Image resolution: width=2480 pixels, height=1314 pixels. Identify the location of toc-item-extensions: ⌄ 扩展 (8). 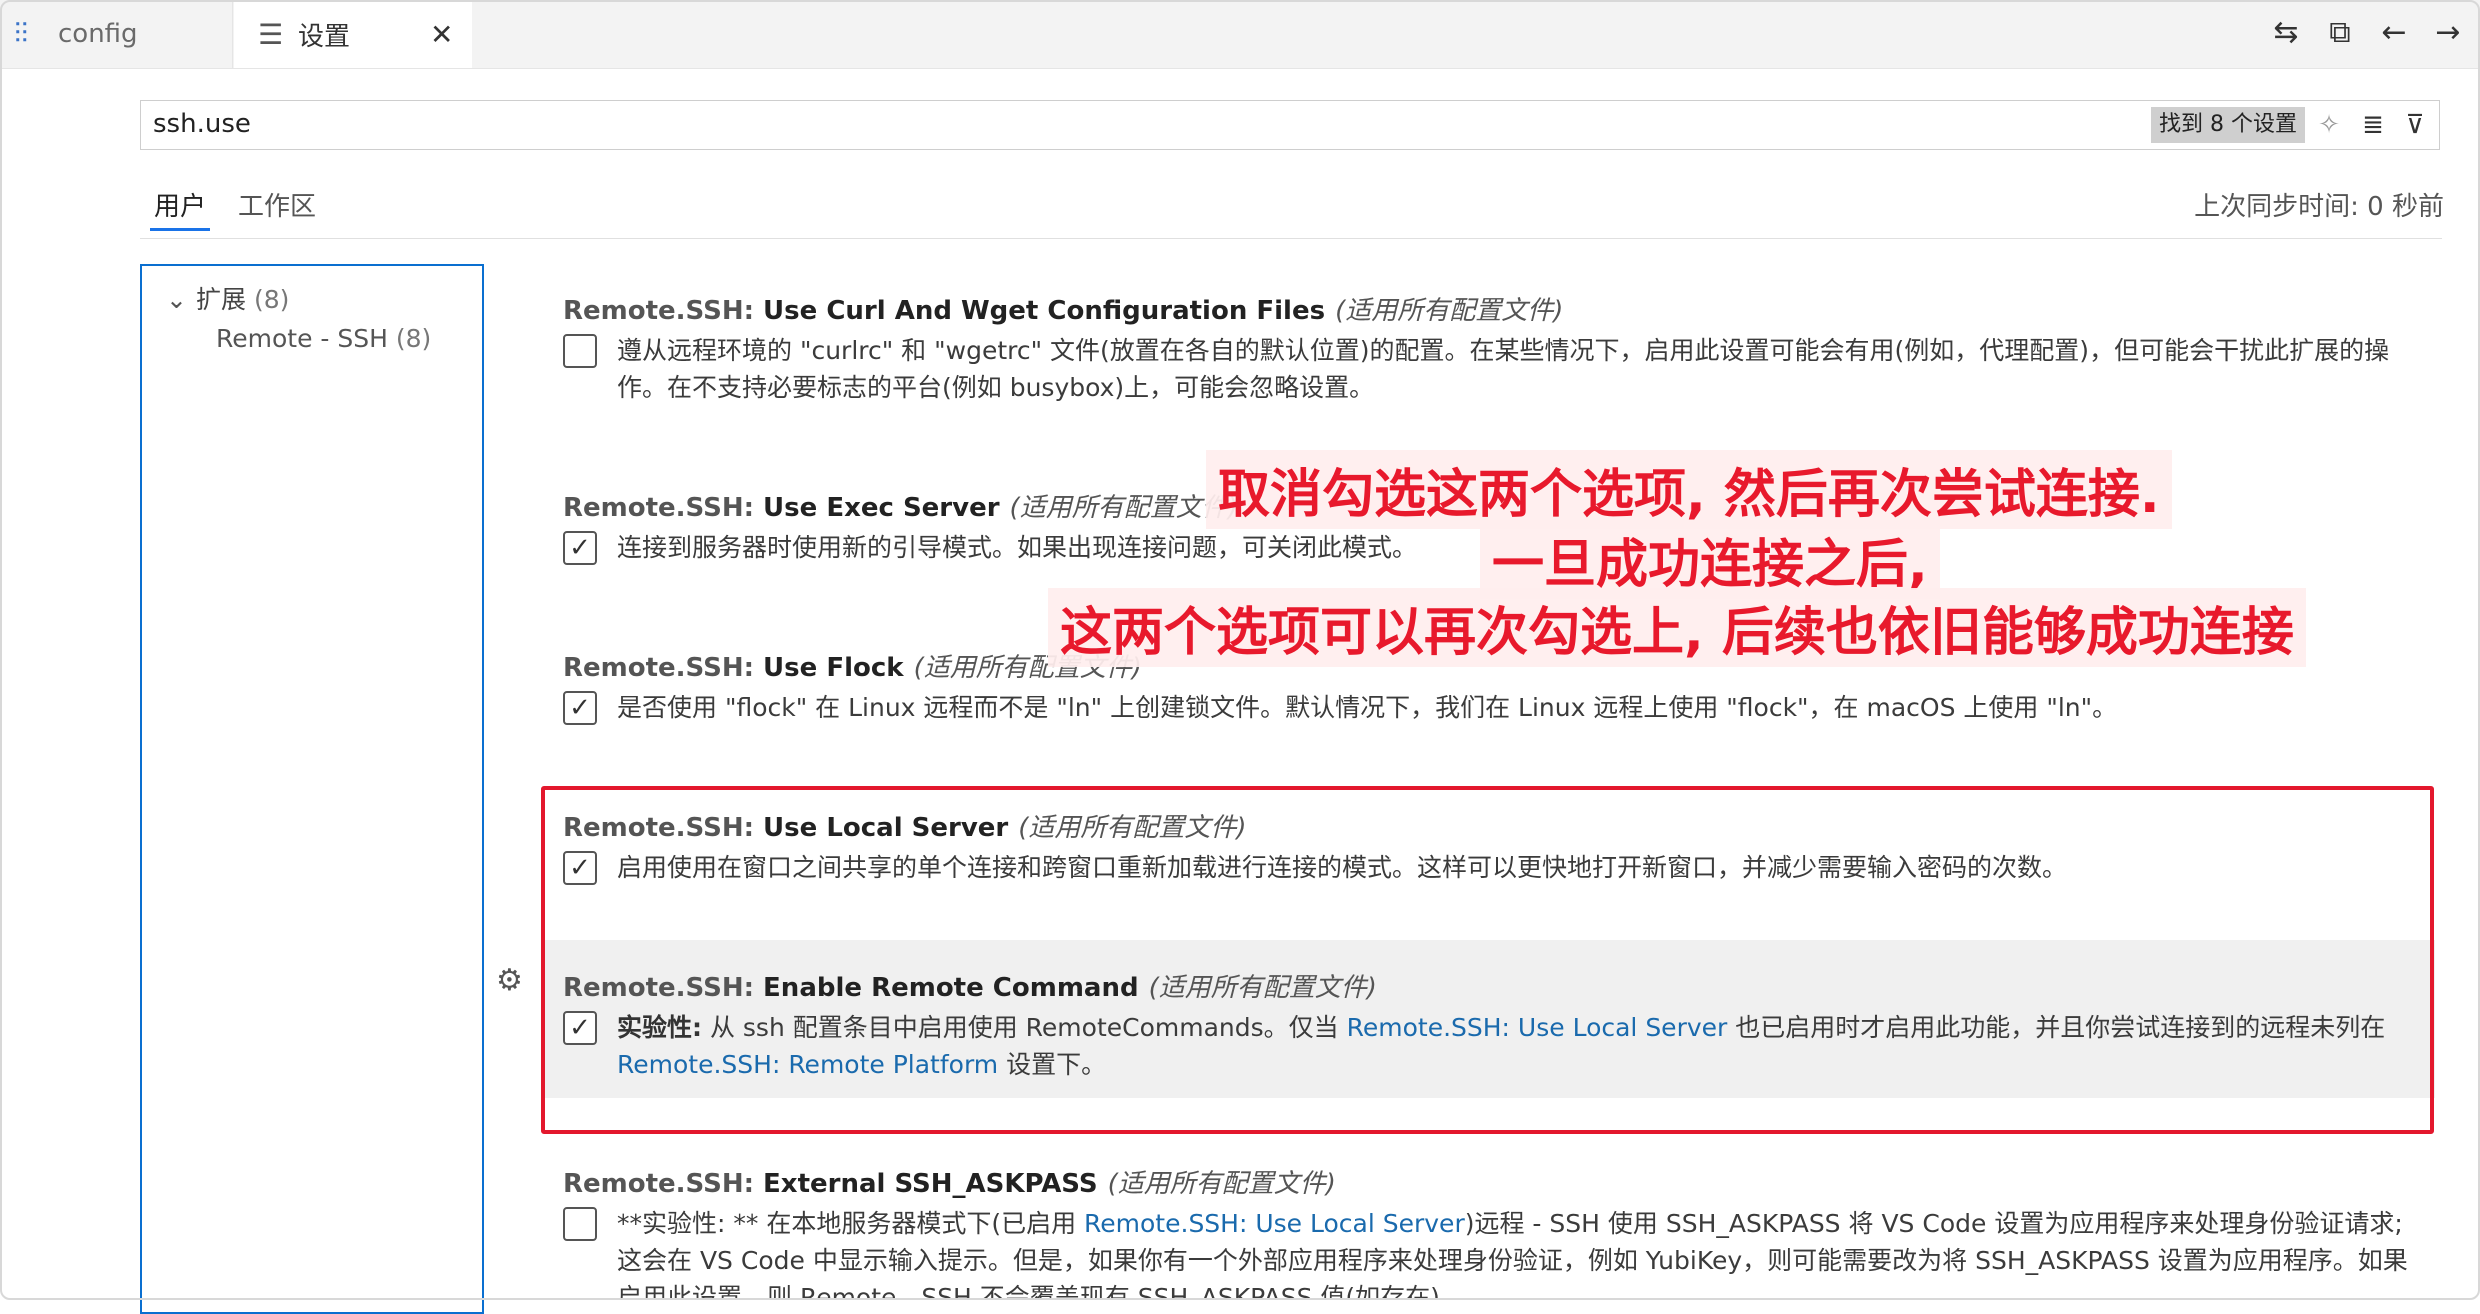
(227, 298).